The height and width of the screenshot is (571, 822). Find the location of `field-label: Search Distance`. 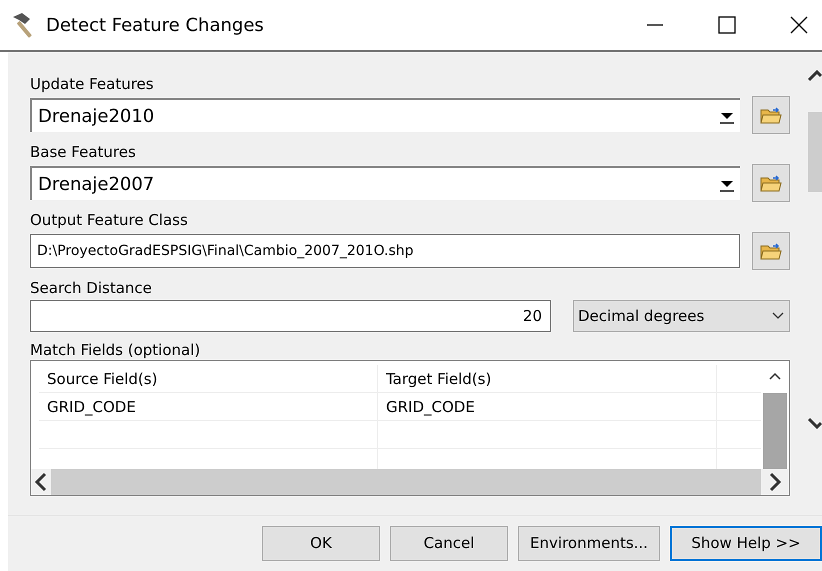

field-label: Search Distance is located at coordinates (91, 288).